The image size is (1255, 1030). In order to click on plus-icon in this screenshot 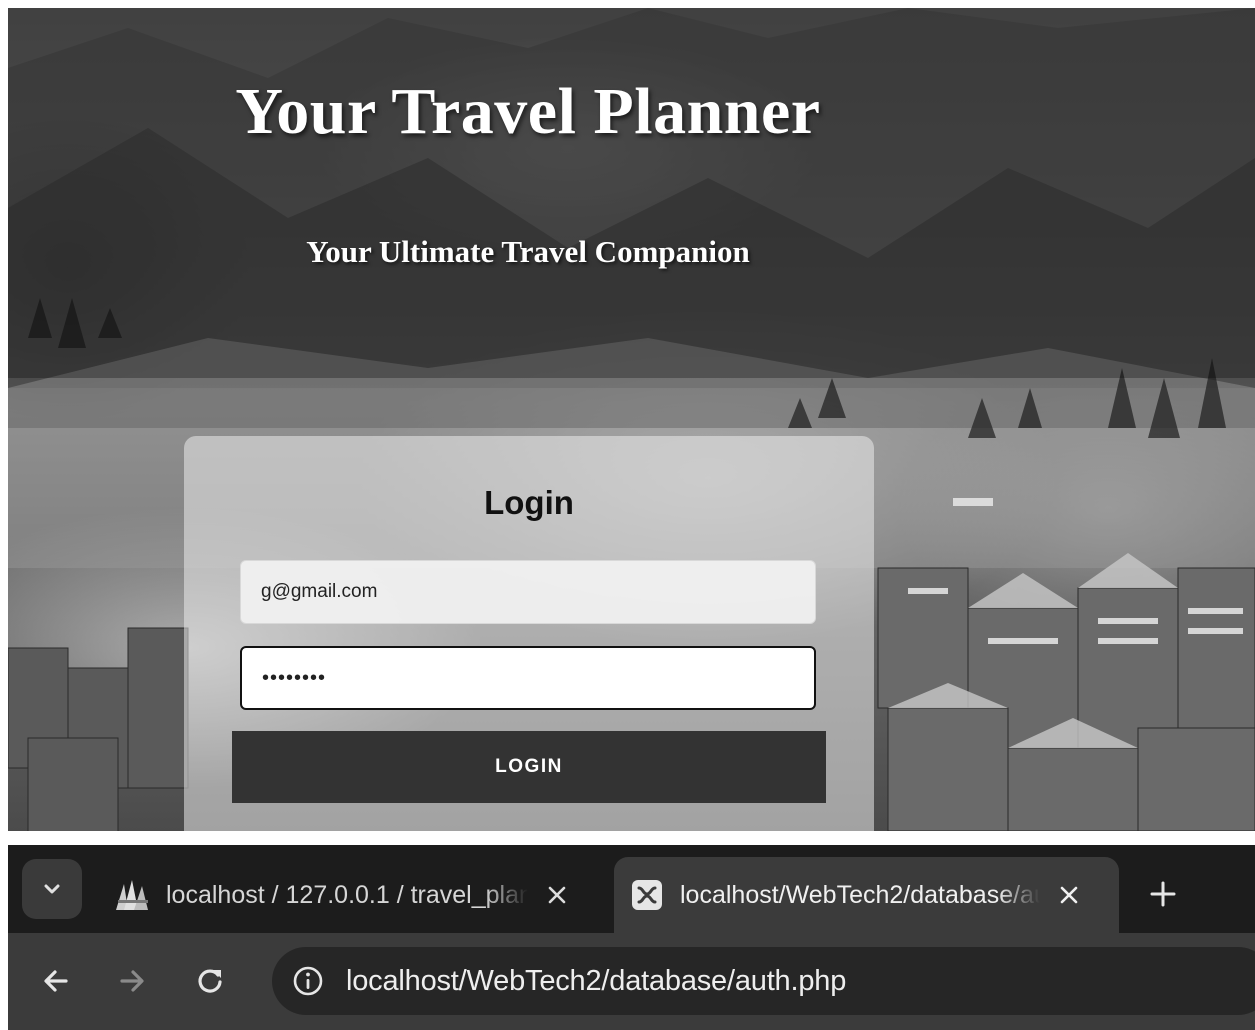, I will do `click(1163, 894)`.